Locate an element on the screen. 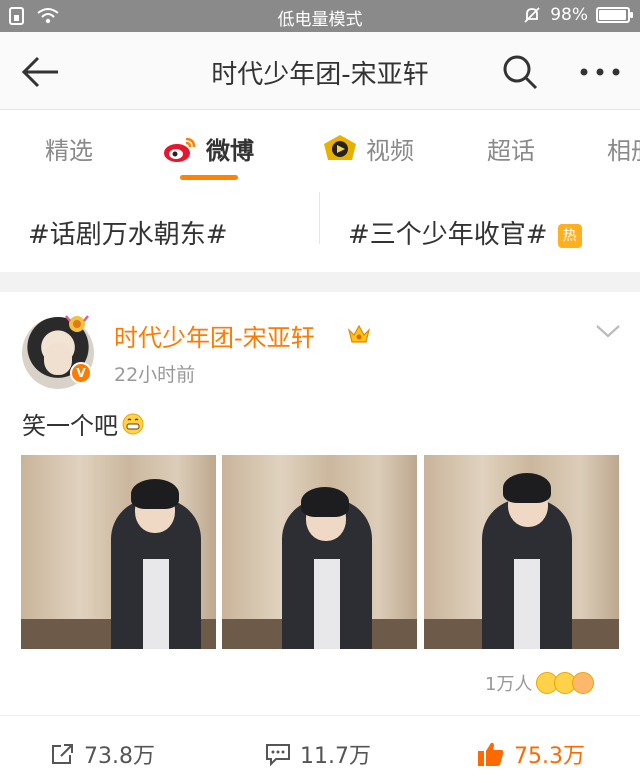 The width and height of the screenshot is (640, 783). topic-link: #话剧万水朝东# is located at coordinates (128, 232).